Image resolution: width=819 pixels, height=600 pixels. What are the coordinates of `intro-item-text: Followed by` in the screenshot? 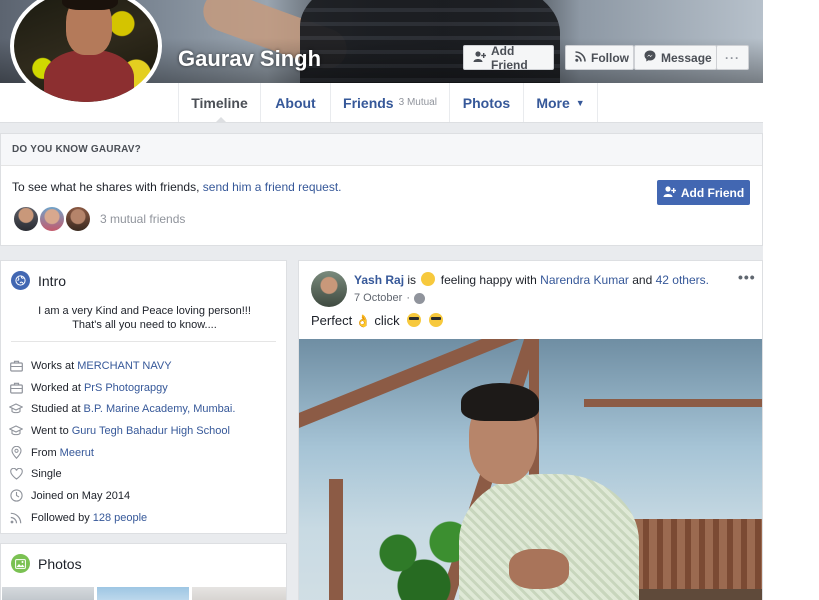 It's located at (60, 517).